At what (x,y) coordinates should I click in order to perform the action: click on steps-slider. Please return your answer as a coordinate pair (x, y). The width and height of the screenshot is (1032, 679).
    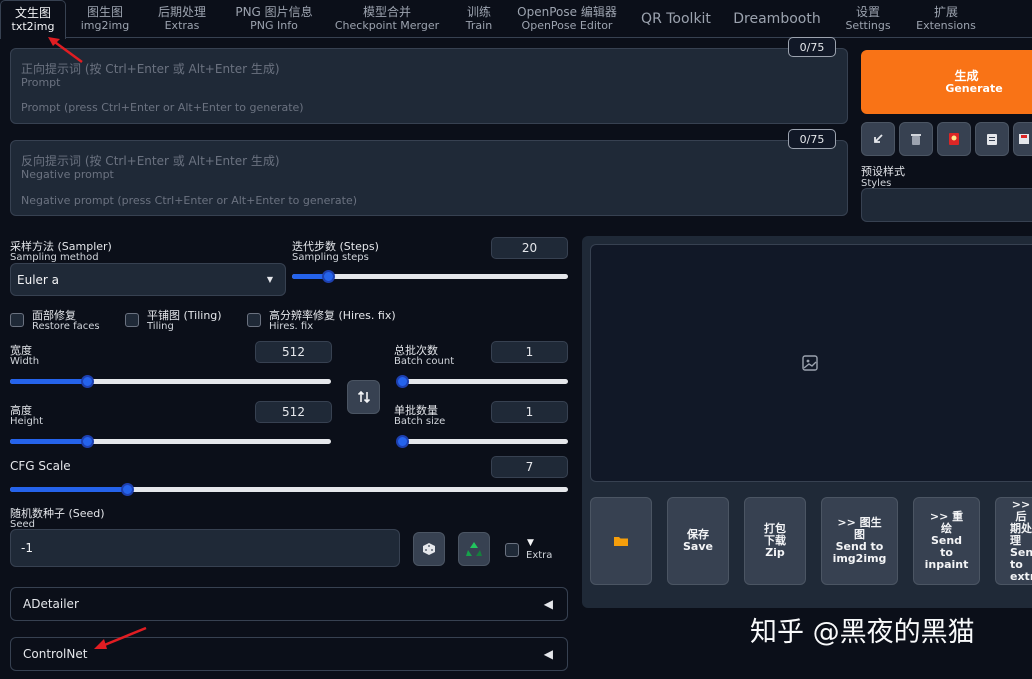
    Looking at the image, I should click on (430, 276).